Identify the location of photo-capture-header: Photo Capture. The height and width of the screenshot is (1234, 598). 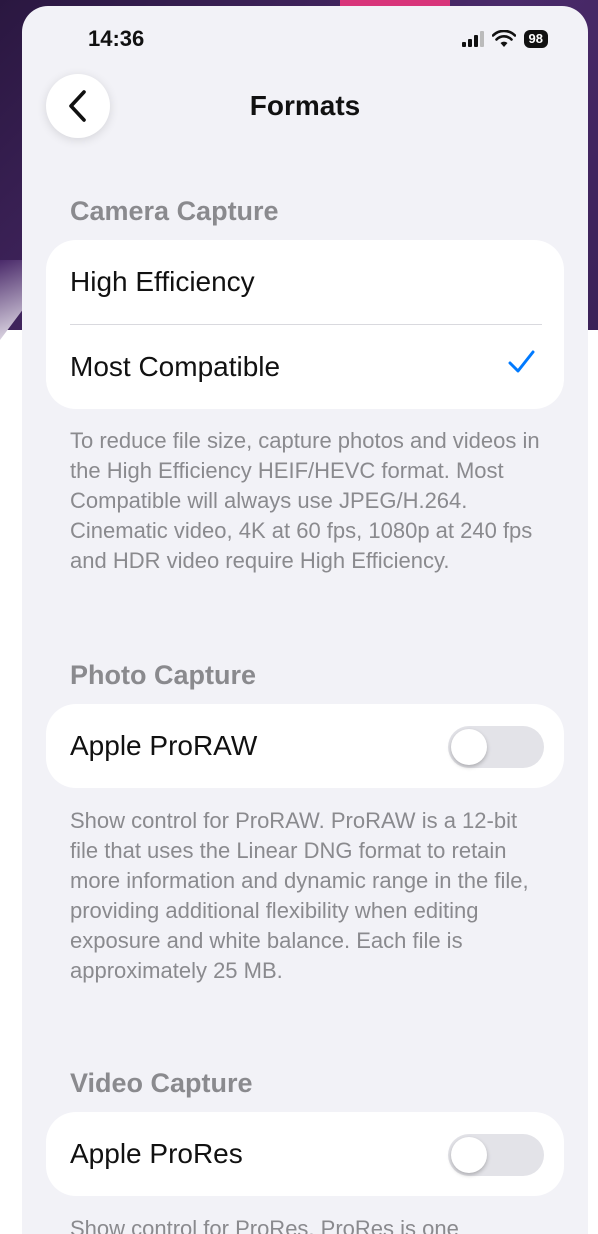
(163, 675).